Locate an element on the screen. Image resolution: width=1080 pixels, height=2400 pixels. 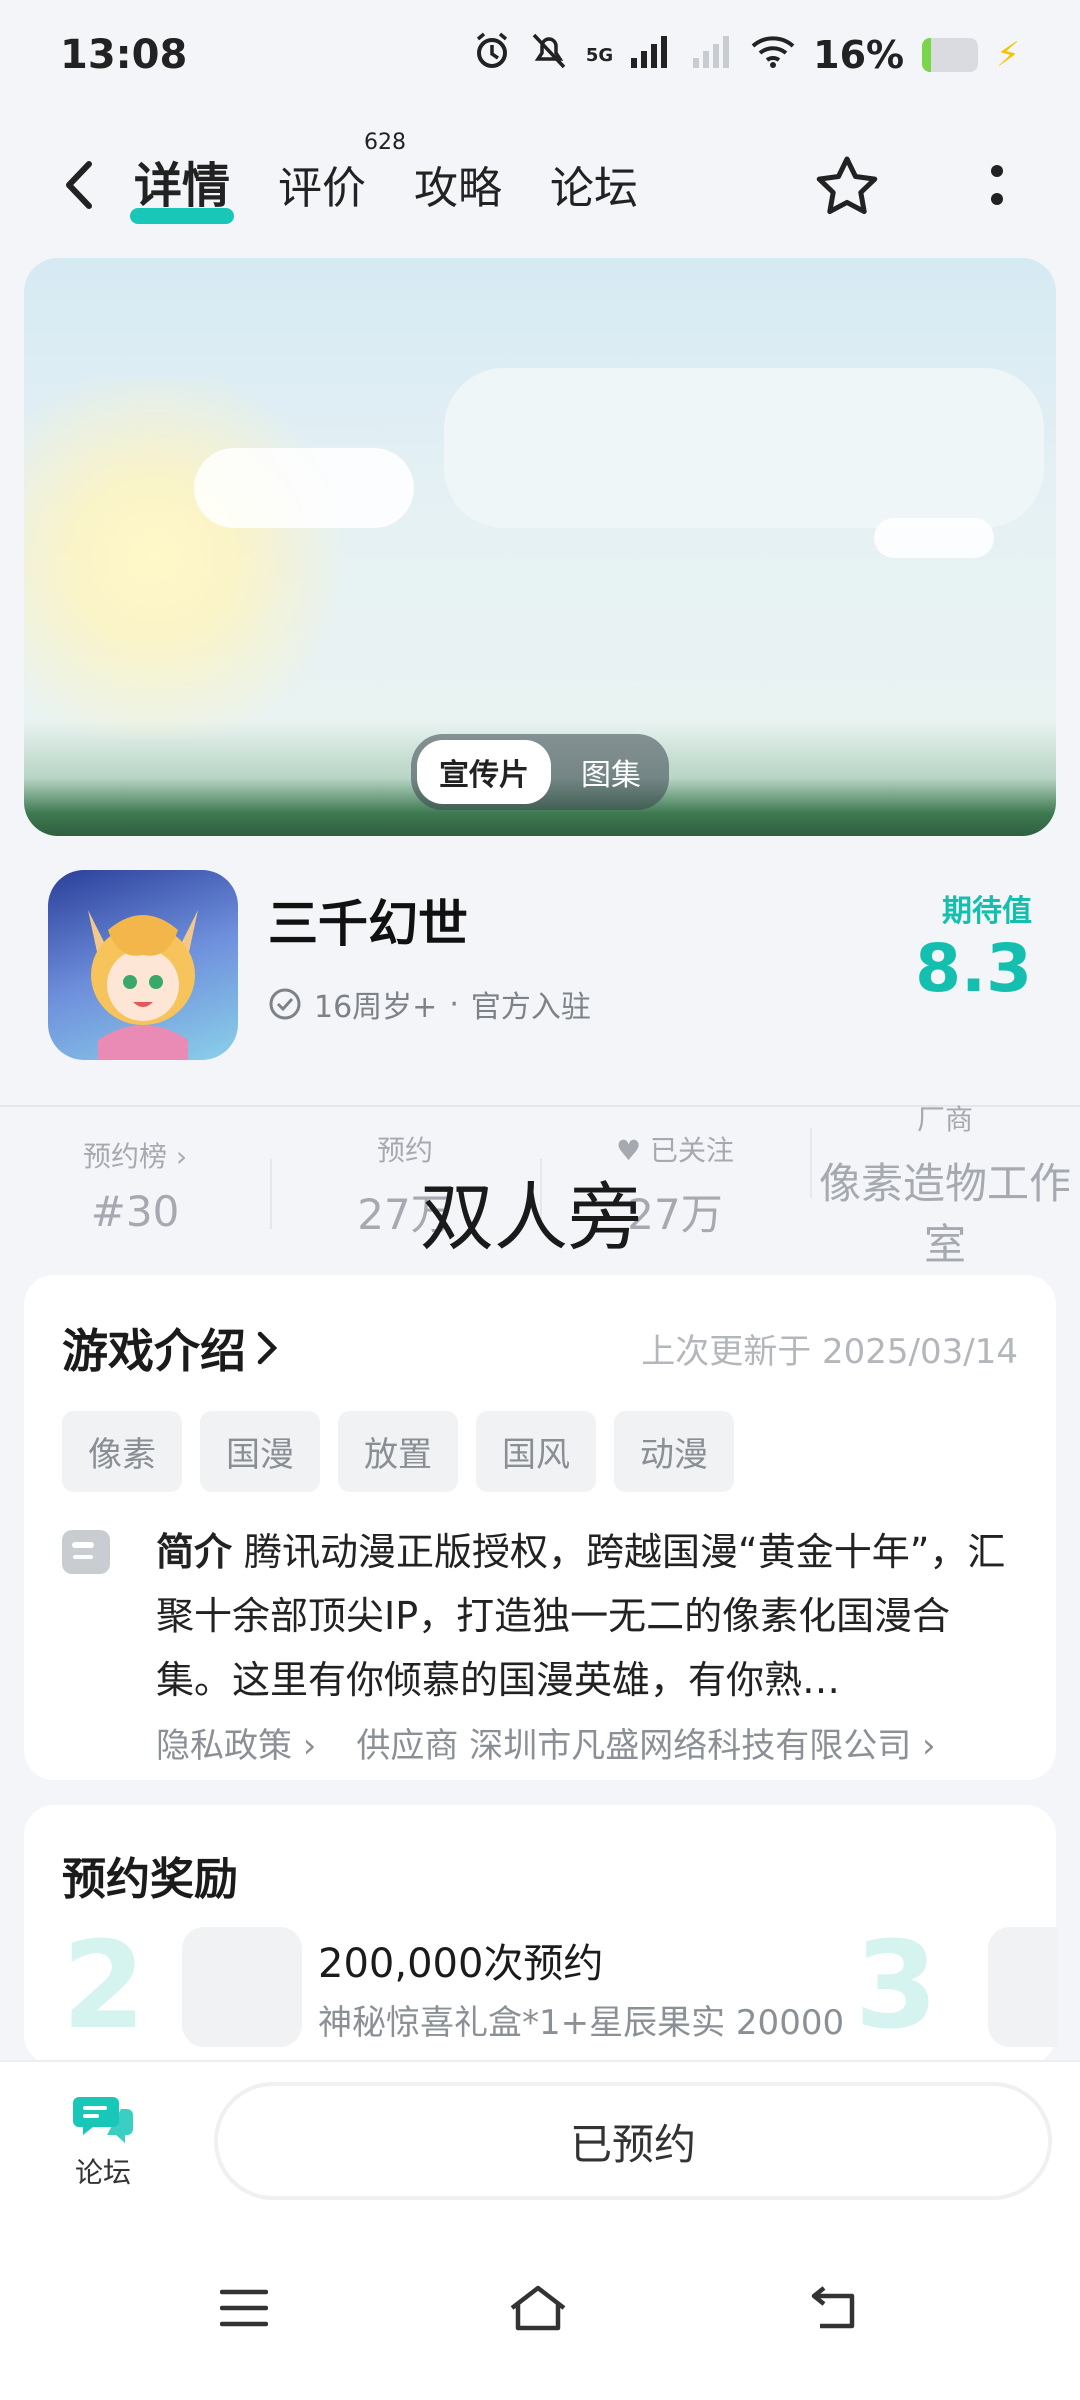
reward-tier-number: 3 is located at coordinates (896, 1986).